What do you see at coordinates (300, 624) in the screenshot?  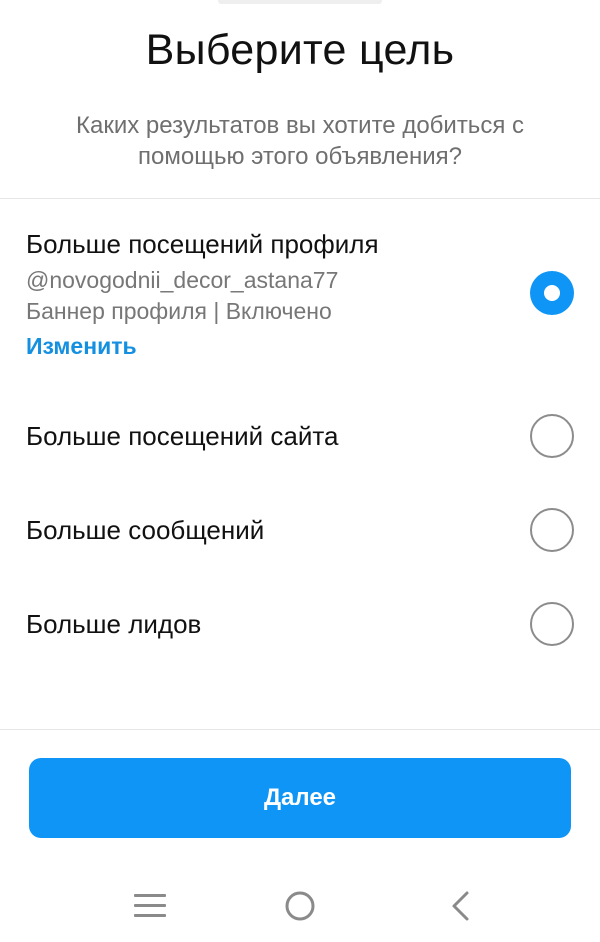 I see `goal-option-leads: Больше лидов` at bounding box center [300, 624].